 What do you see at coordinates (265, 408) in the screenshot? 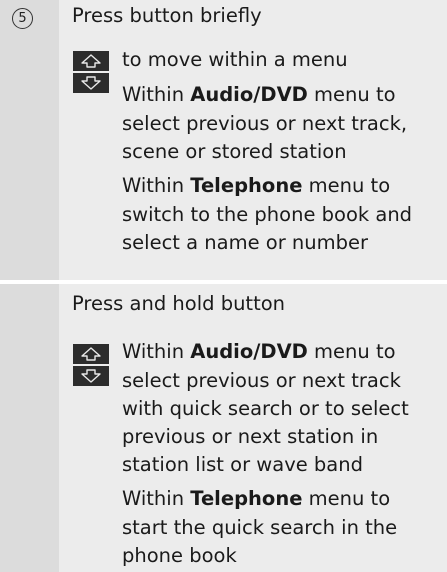
I see `text-hold-audio-line3: with quick search or to select` at bounding box center [265, 408].